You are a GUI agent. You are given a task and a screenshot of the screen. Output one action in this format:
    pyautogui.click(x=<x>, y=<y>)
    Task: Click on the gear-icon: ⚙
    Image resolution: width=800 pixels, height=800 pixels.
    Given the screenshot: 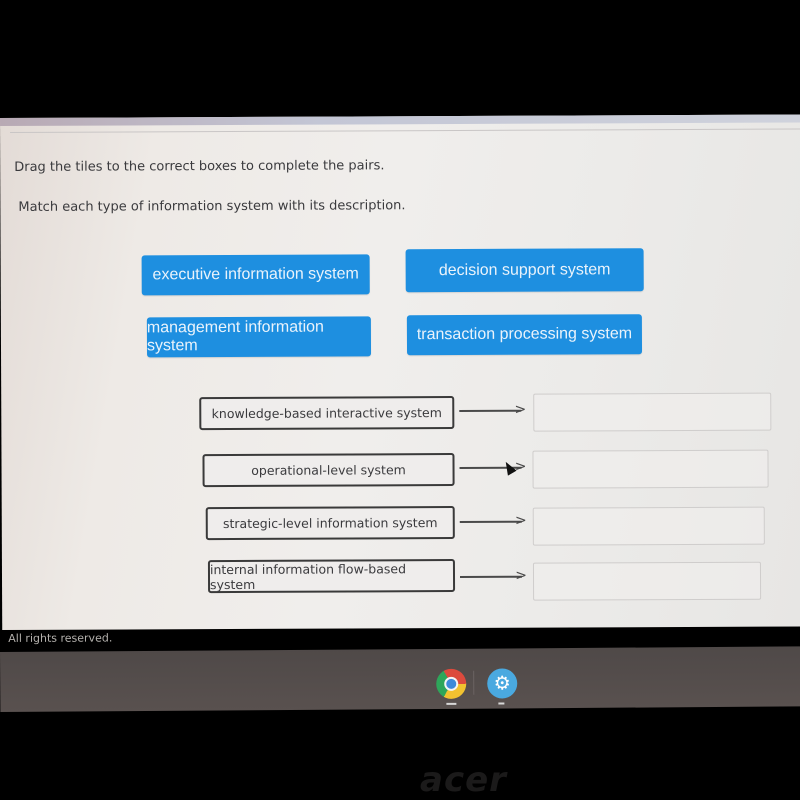 What is the action you would take?
    pyautogui.click(x=502, y=683)
    